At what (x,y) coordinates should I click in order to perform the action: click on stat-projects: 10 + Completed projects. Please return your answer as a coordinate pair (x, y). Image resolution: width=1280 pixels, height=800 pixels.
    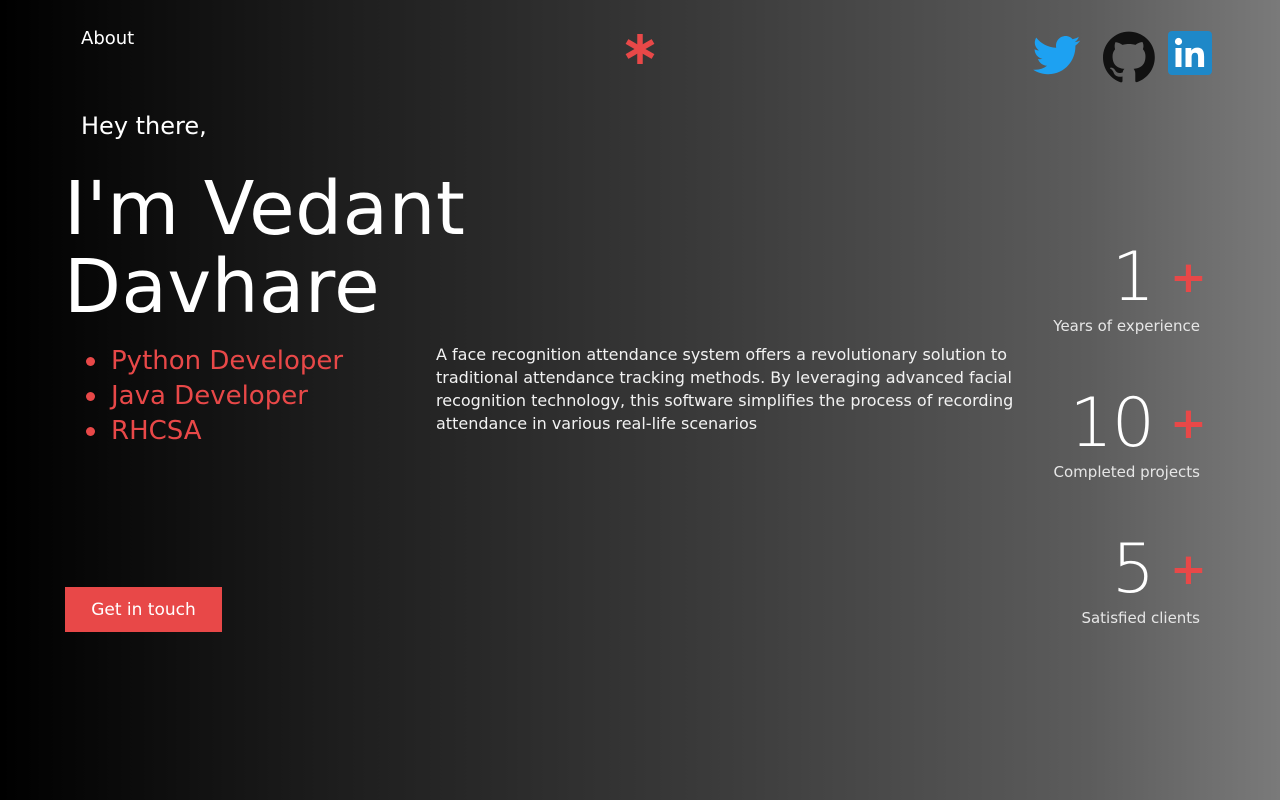
    Looking at the image, I should click on (1130, 433).